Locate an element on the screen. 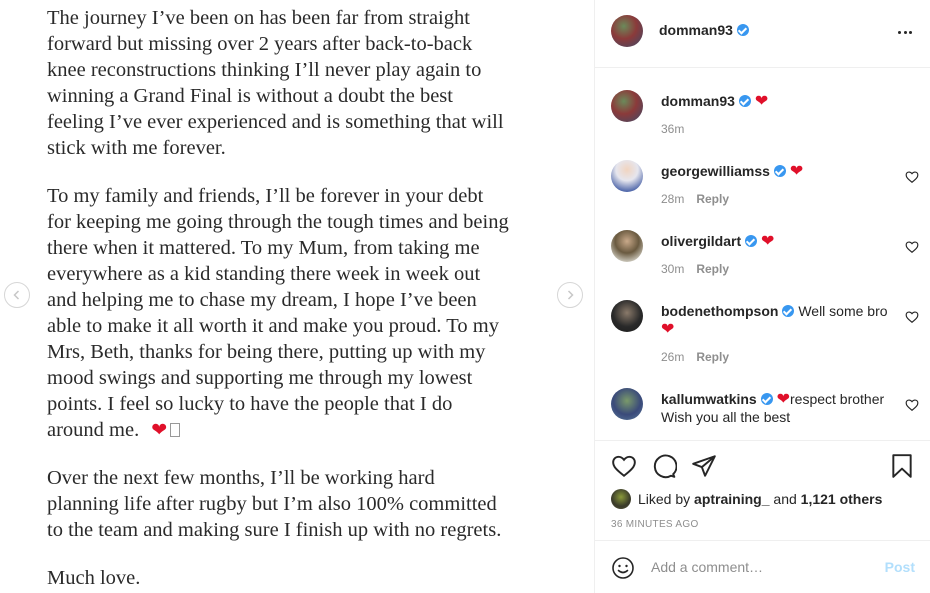  comment-time: 28m is located at coordinates (672, 199).